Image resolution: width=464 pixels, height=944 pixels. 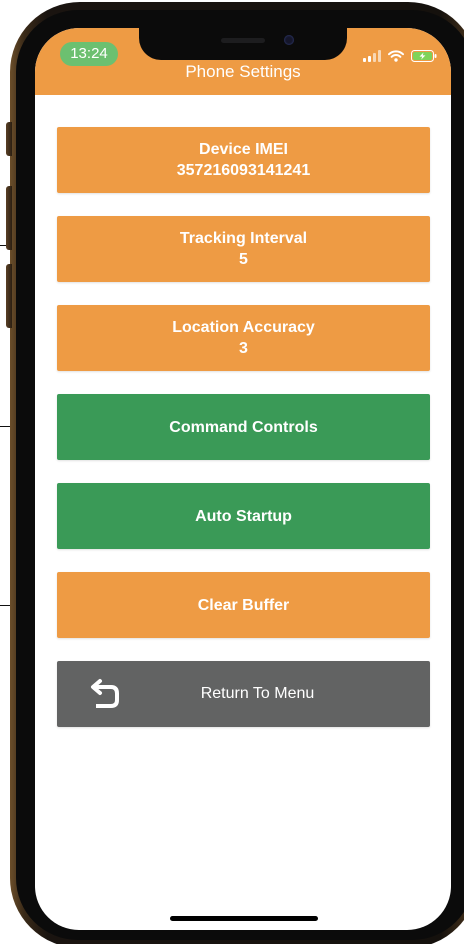 I want to click on location-accuracy-label: Location Accuracy, so click(x=243, y=327).